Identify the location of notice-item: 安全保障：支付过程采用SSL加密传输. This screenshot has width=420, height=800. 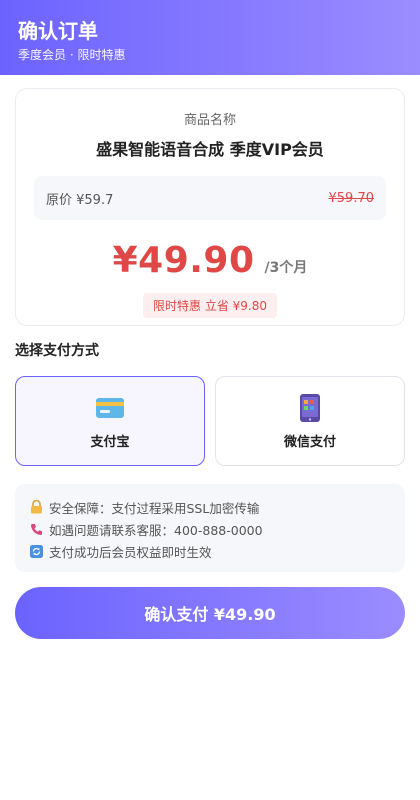
(210, 507).